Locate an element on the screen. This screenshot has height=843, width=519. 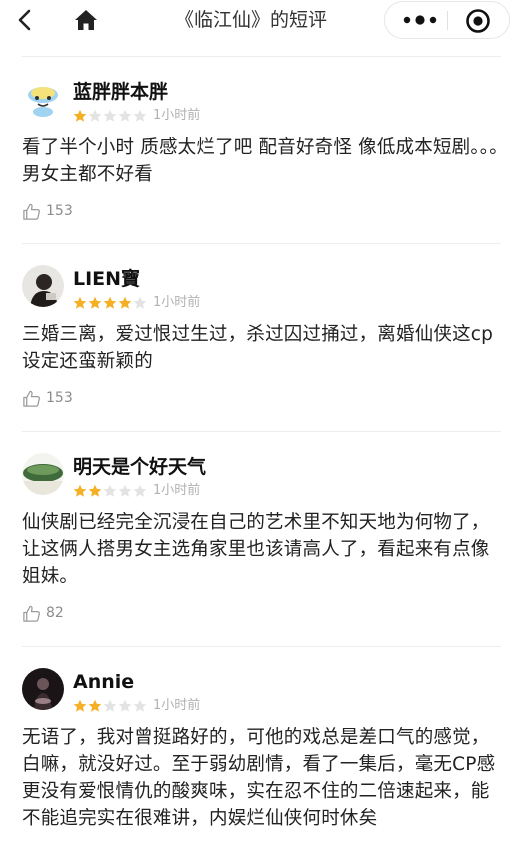
dark-photo-avatar-image is located at coordinates (43, 689).